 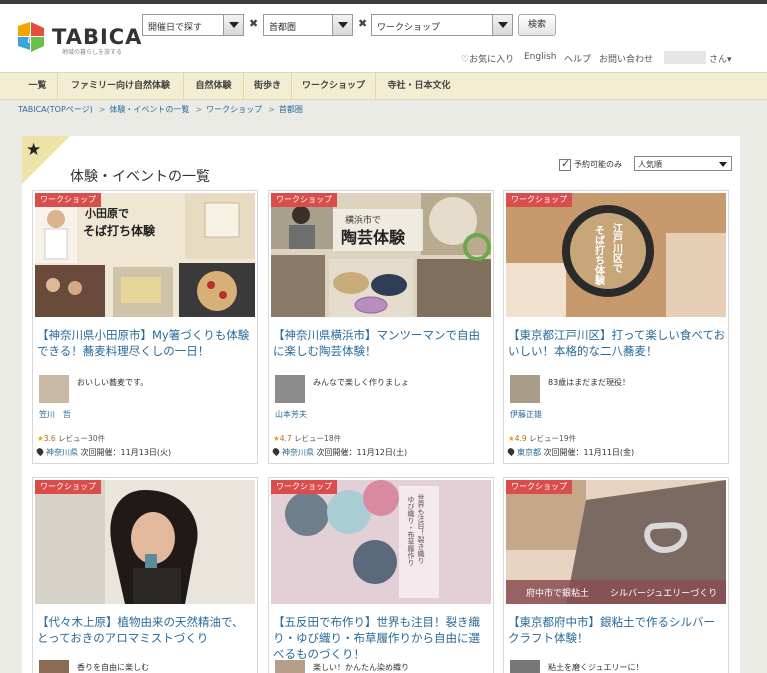 What do you see at coordinates (565, 164) in the screenshot?
I see `available-only-checkbox` at bounding box center [565, 164].